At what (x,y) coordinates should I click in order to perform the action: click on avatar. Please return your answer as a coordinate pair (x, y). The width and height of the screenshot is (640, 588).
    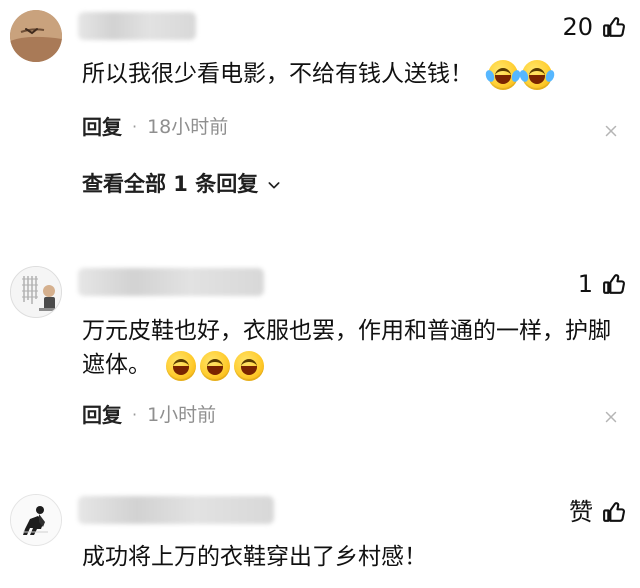
    Looking at the image, I should click on (36, 520).